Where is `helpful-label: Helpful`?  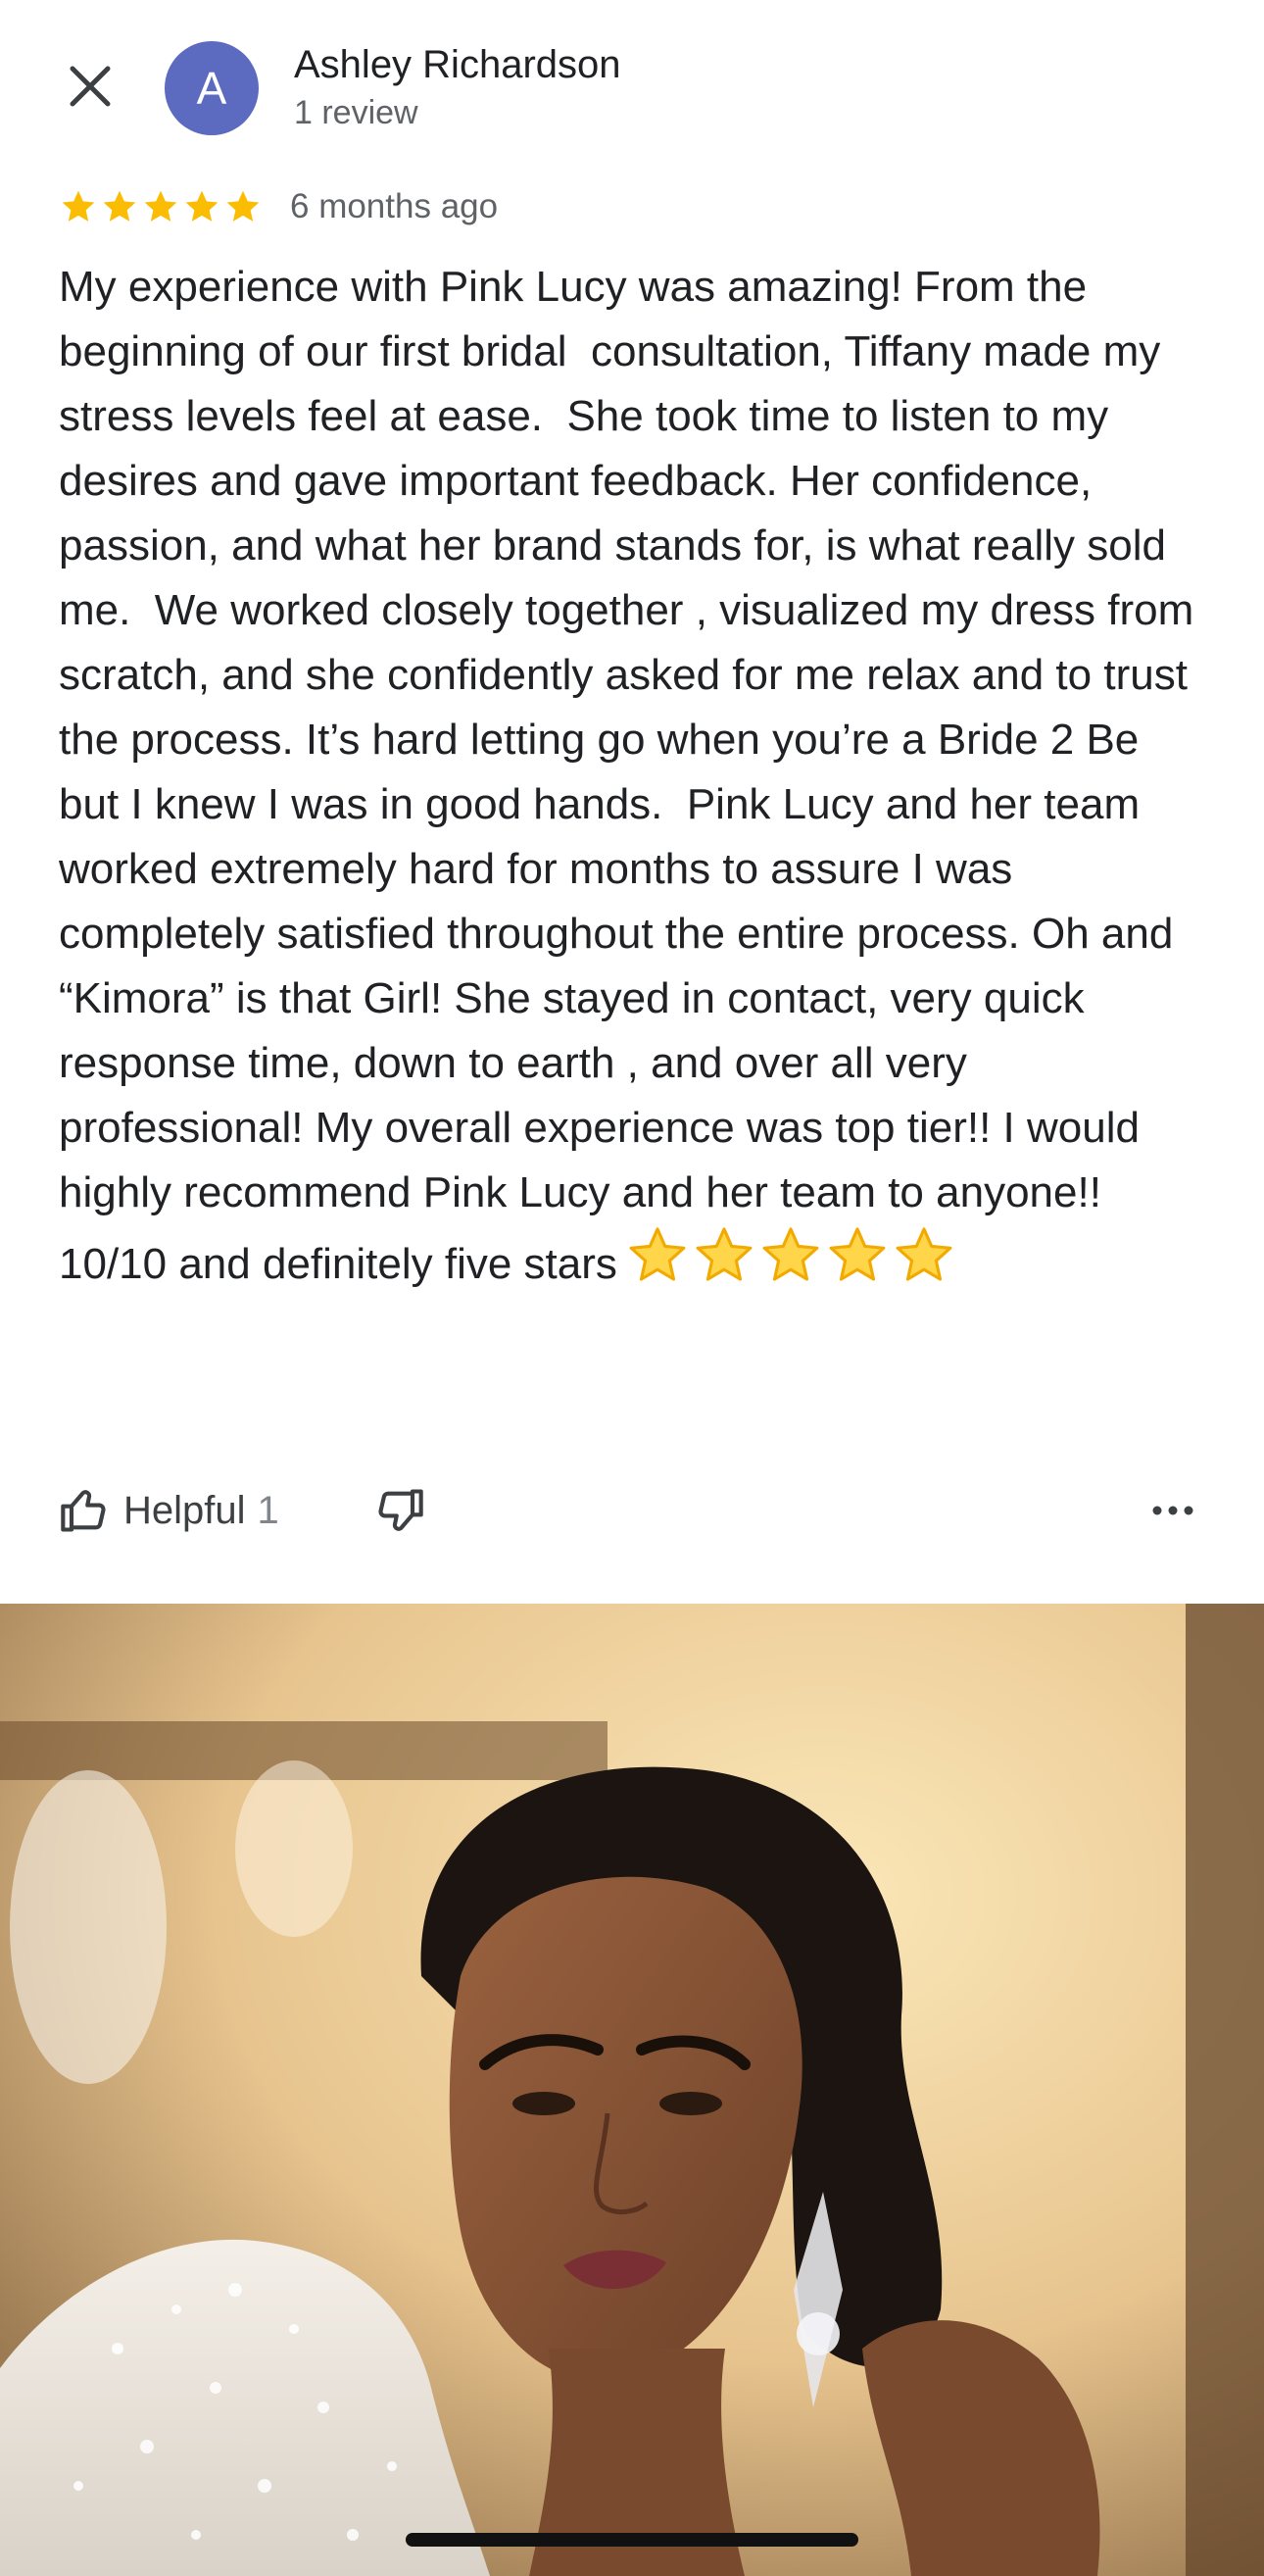
helpful-label: Helpful is located at coordinates (185, 1510).